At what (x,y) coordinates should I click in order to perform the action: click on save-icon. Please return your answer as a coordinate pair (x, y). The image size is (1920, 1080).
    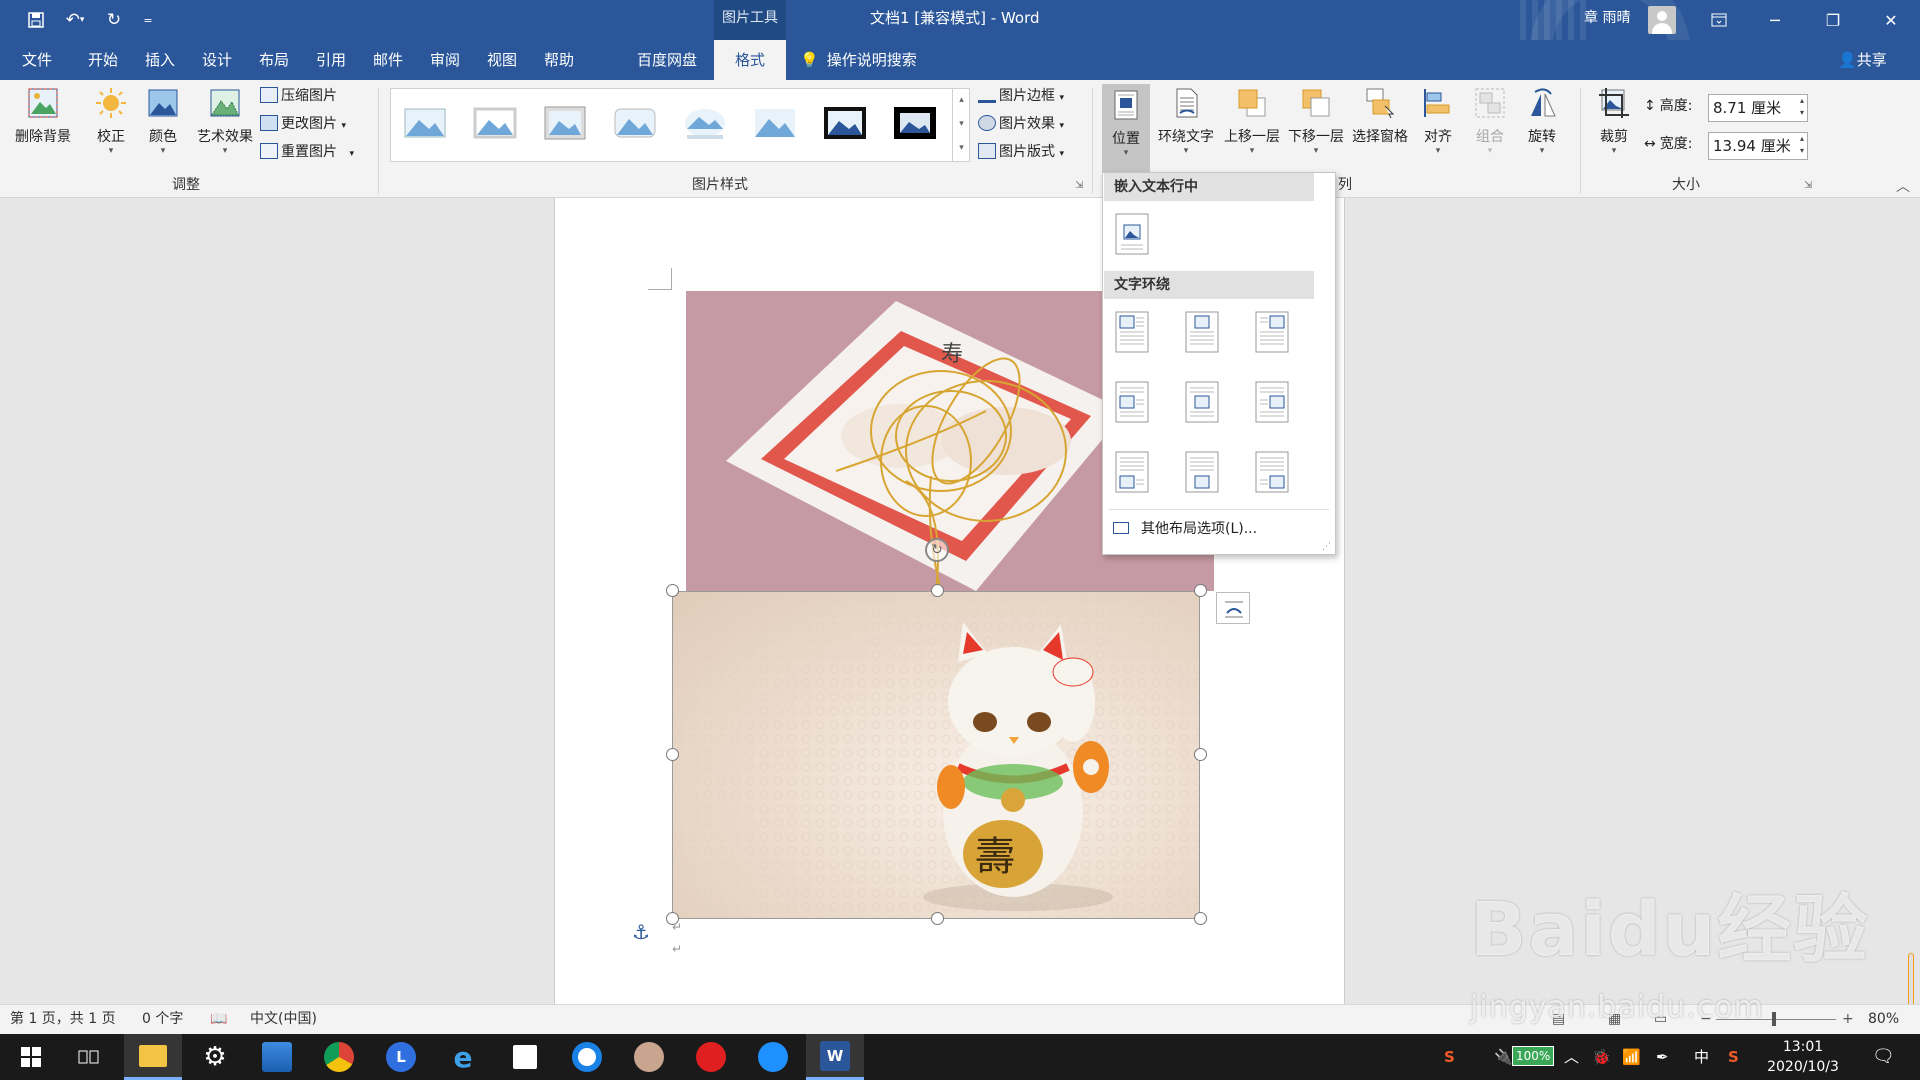
    Looking at the image, I should click on (36, 20).